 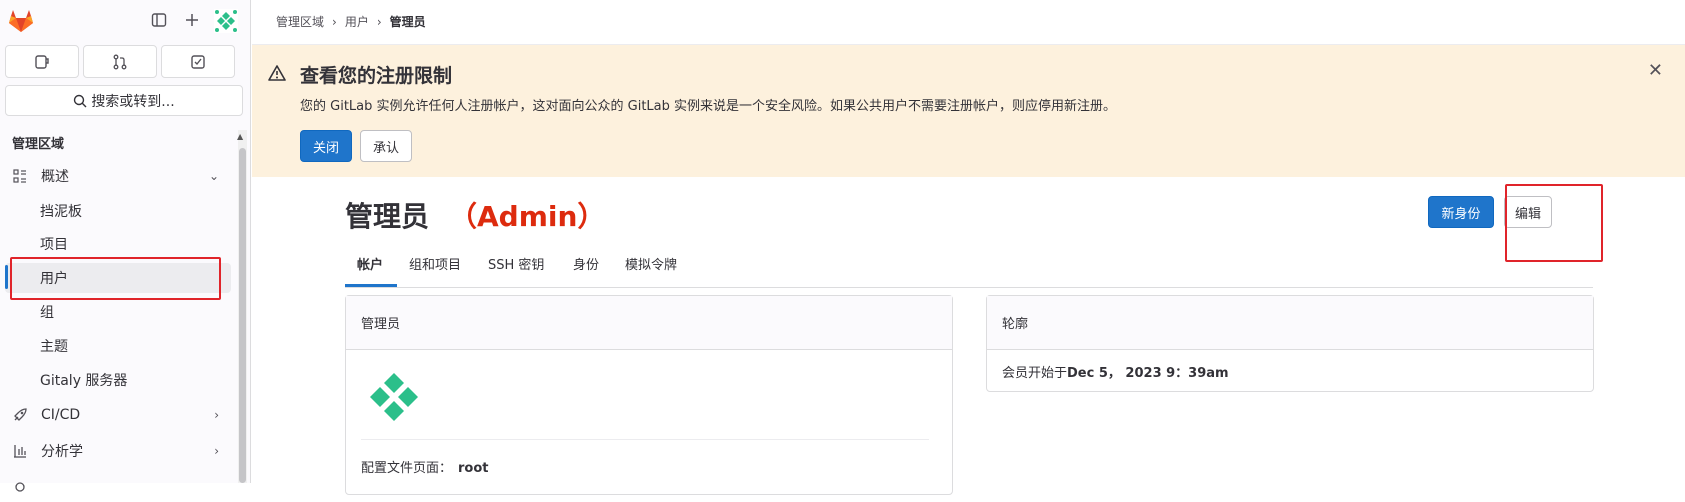 I want to click on merge-requests-button, so click(x=120, y=61).